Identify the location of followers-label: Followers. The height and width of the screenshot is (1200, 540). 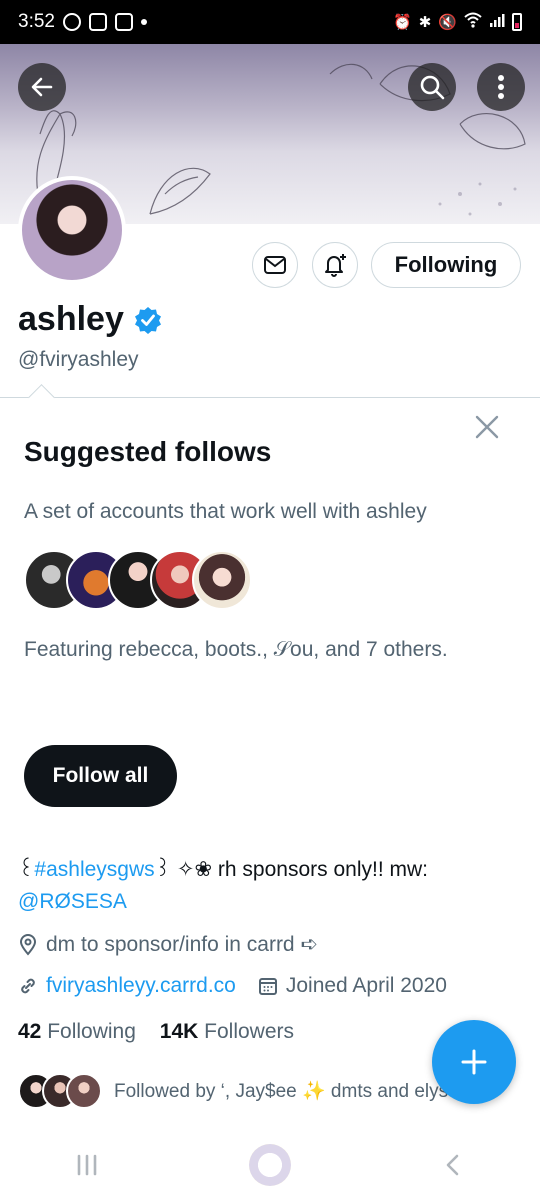
(249, 1031).